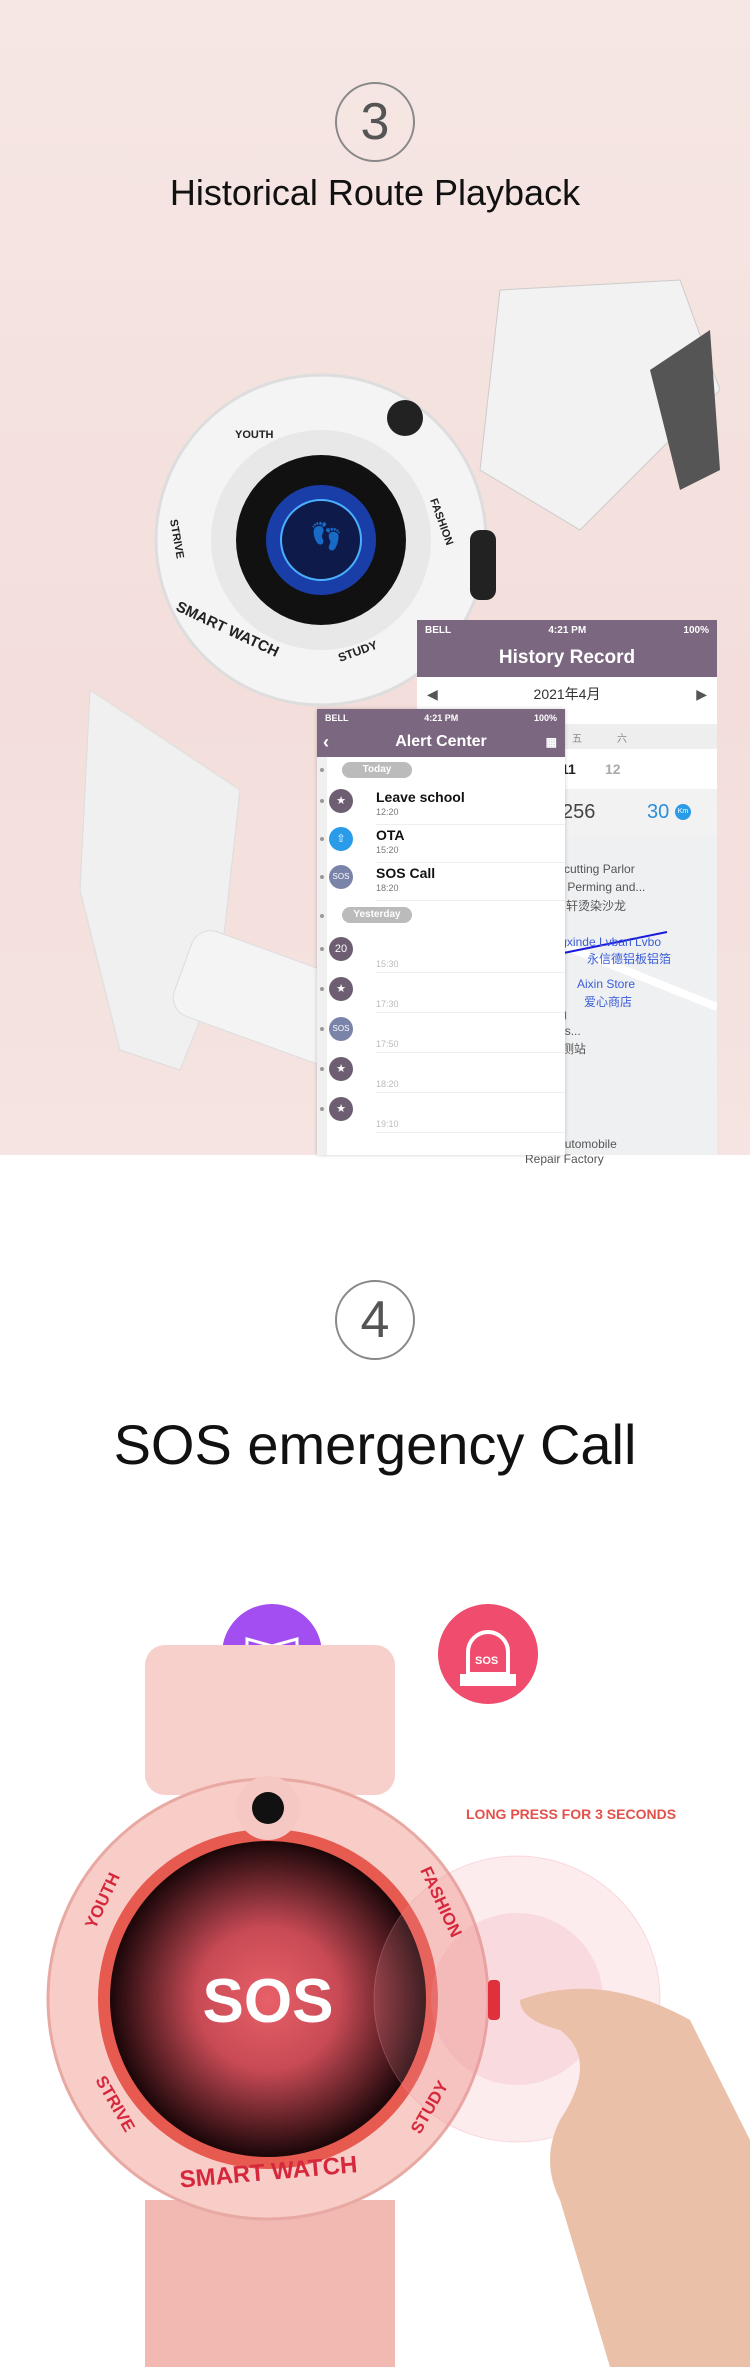 This screenshot has height=2367, width=750. What do you see at coordinates (390, 835) in the screenshot?
I see `alert-title: OTA` at bounding box center [390, 835].